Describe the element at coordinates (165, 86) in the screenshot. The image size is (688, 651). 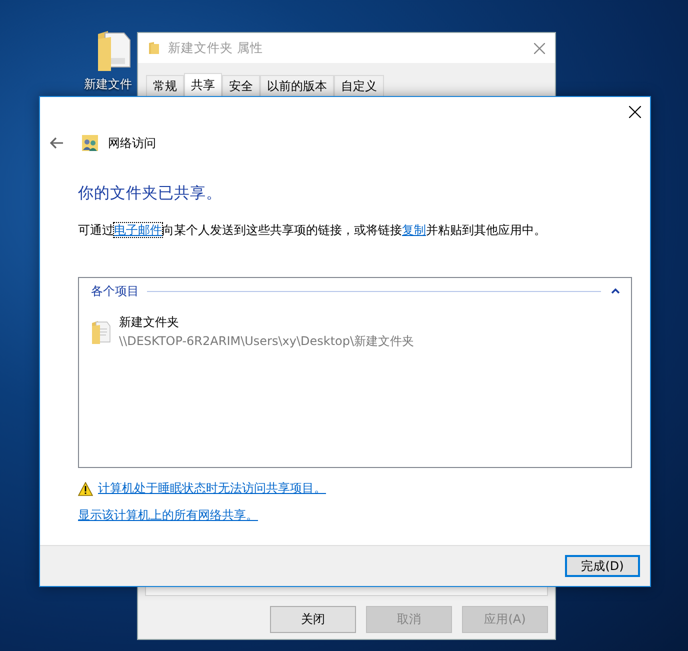
I see `tab: 常规` at that location.